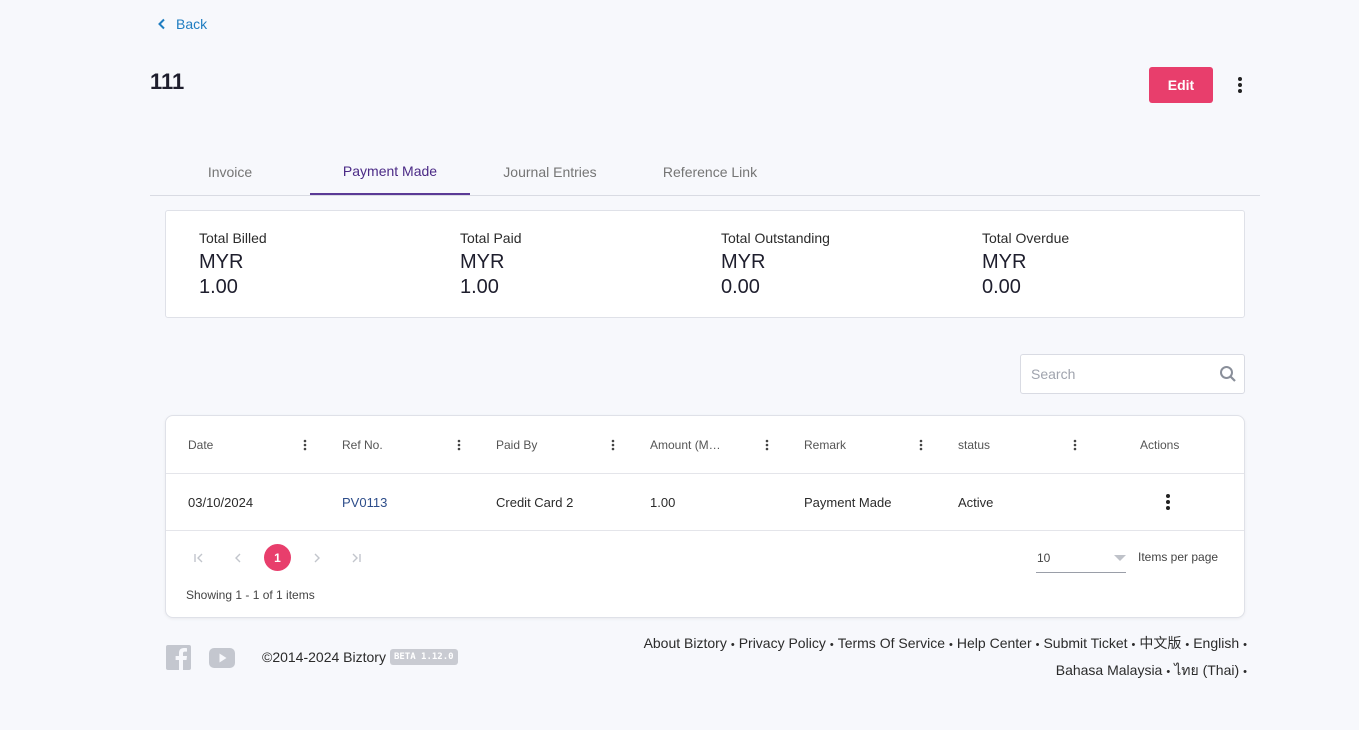 The image size is (1359, 730). I want to click on footer-link-chinese: 中文版, so click(1160, 643).